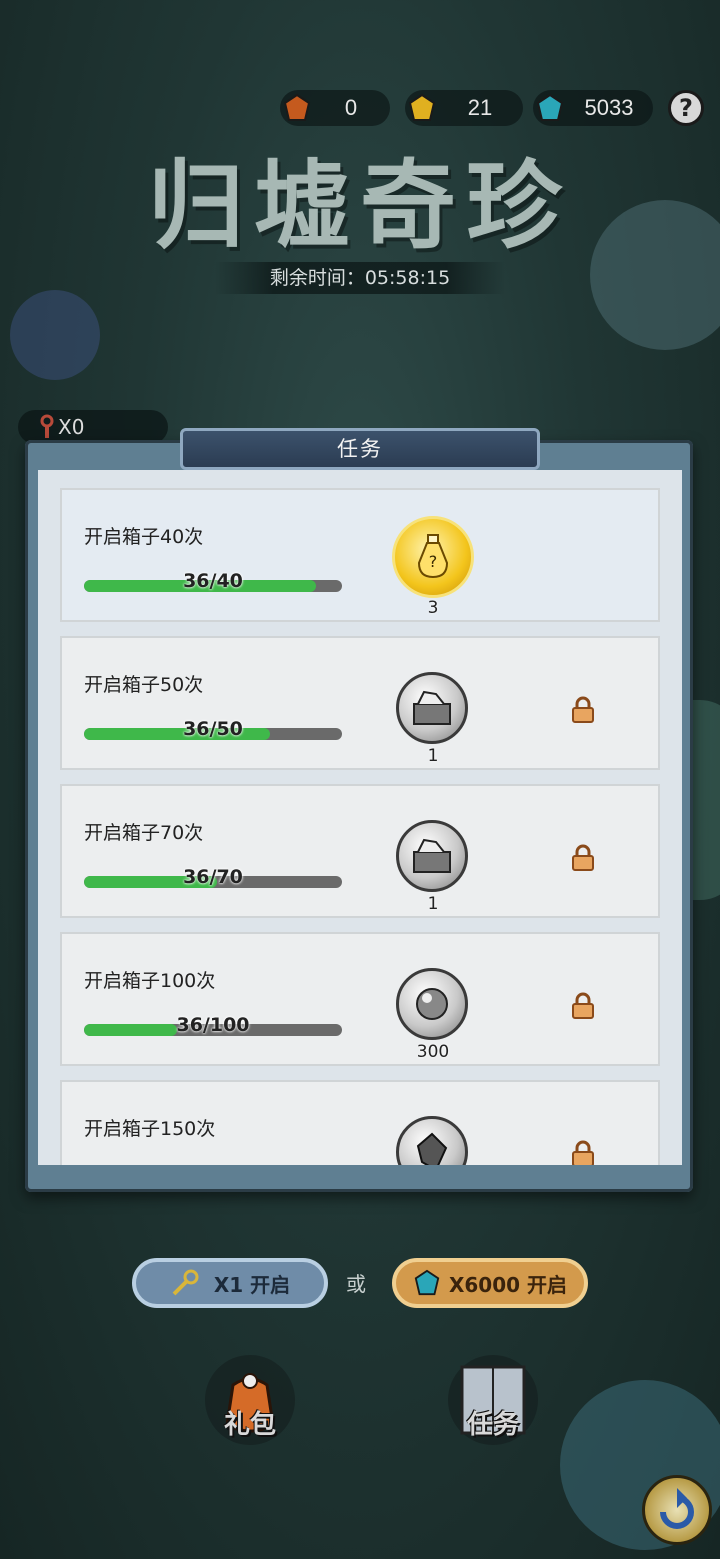 The image size is (720, 1559). I want to click on task-name: 开启箱子50次, so click(144, 685).